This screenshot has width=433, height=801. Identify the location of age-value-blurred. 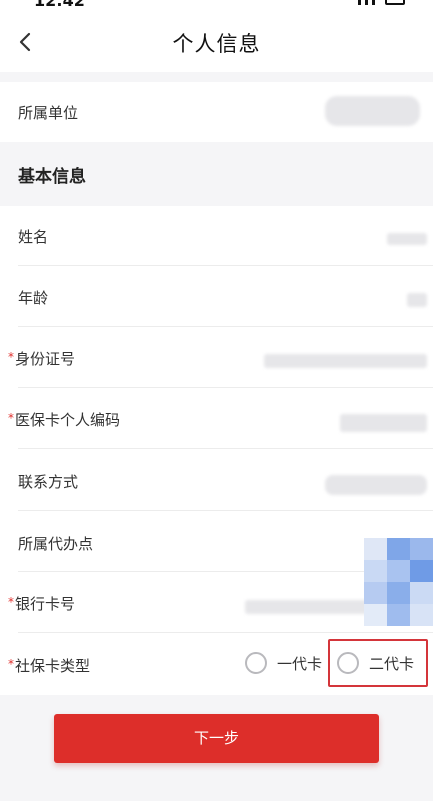
(417, 300).